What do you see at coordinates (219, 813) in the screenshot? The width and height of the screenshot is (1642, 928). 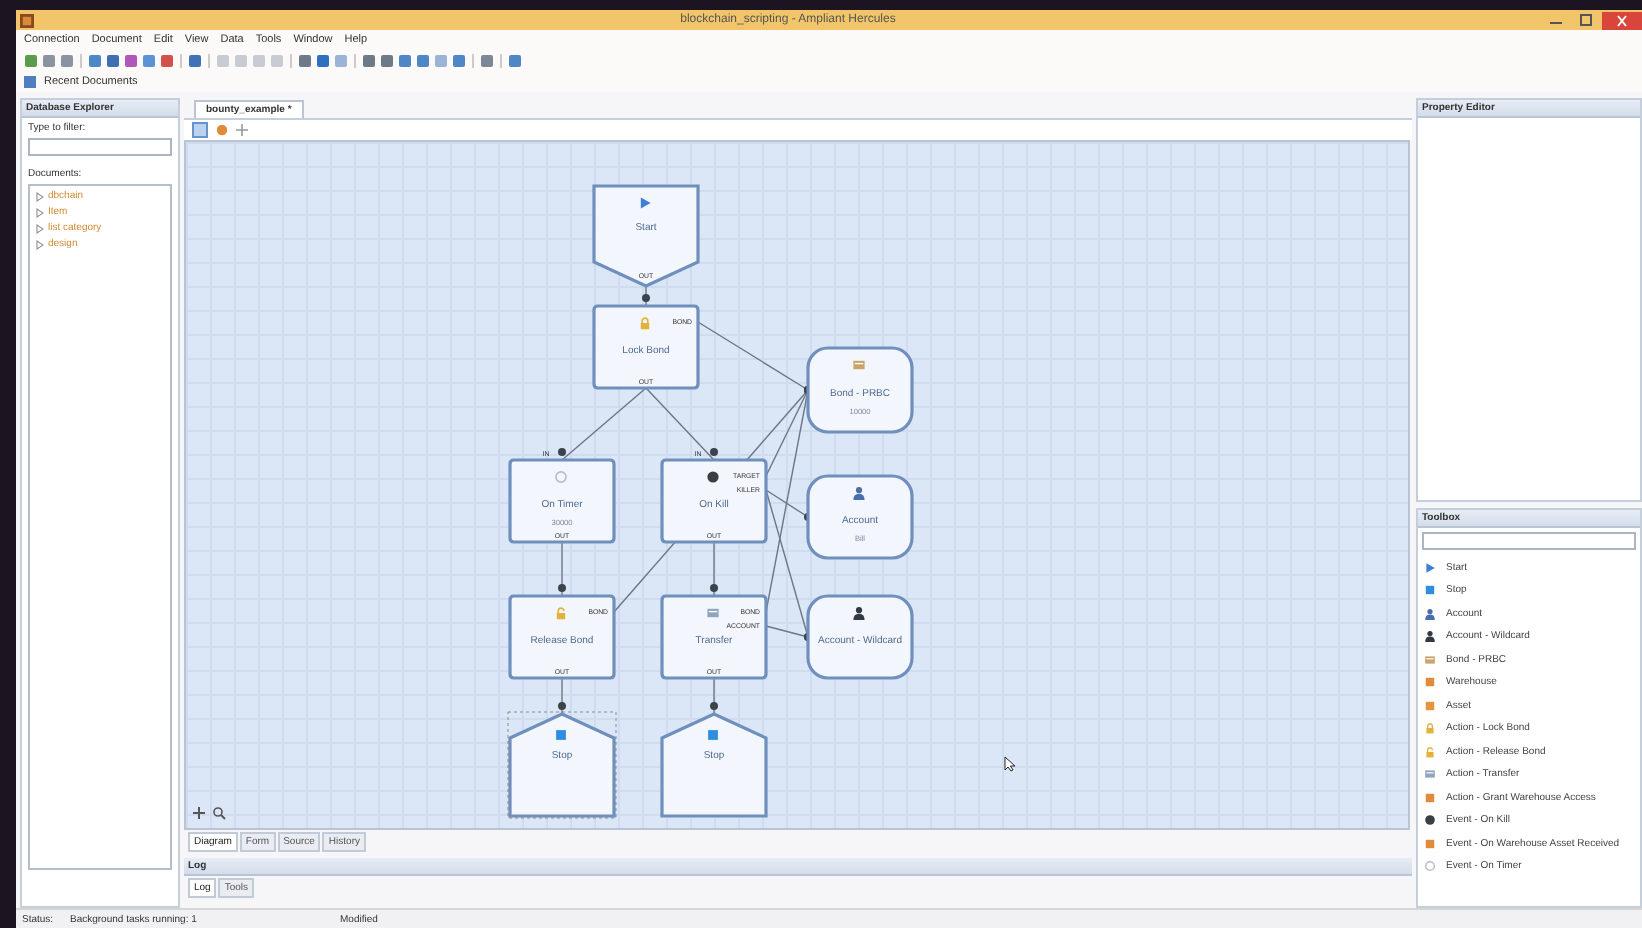 I see `search-icon` at bounding box center [219, 813].